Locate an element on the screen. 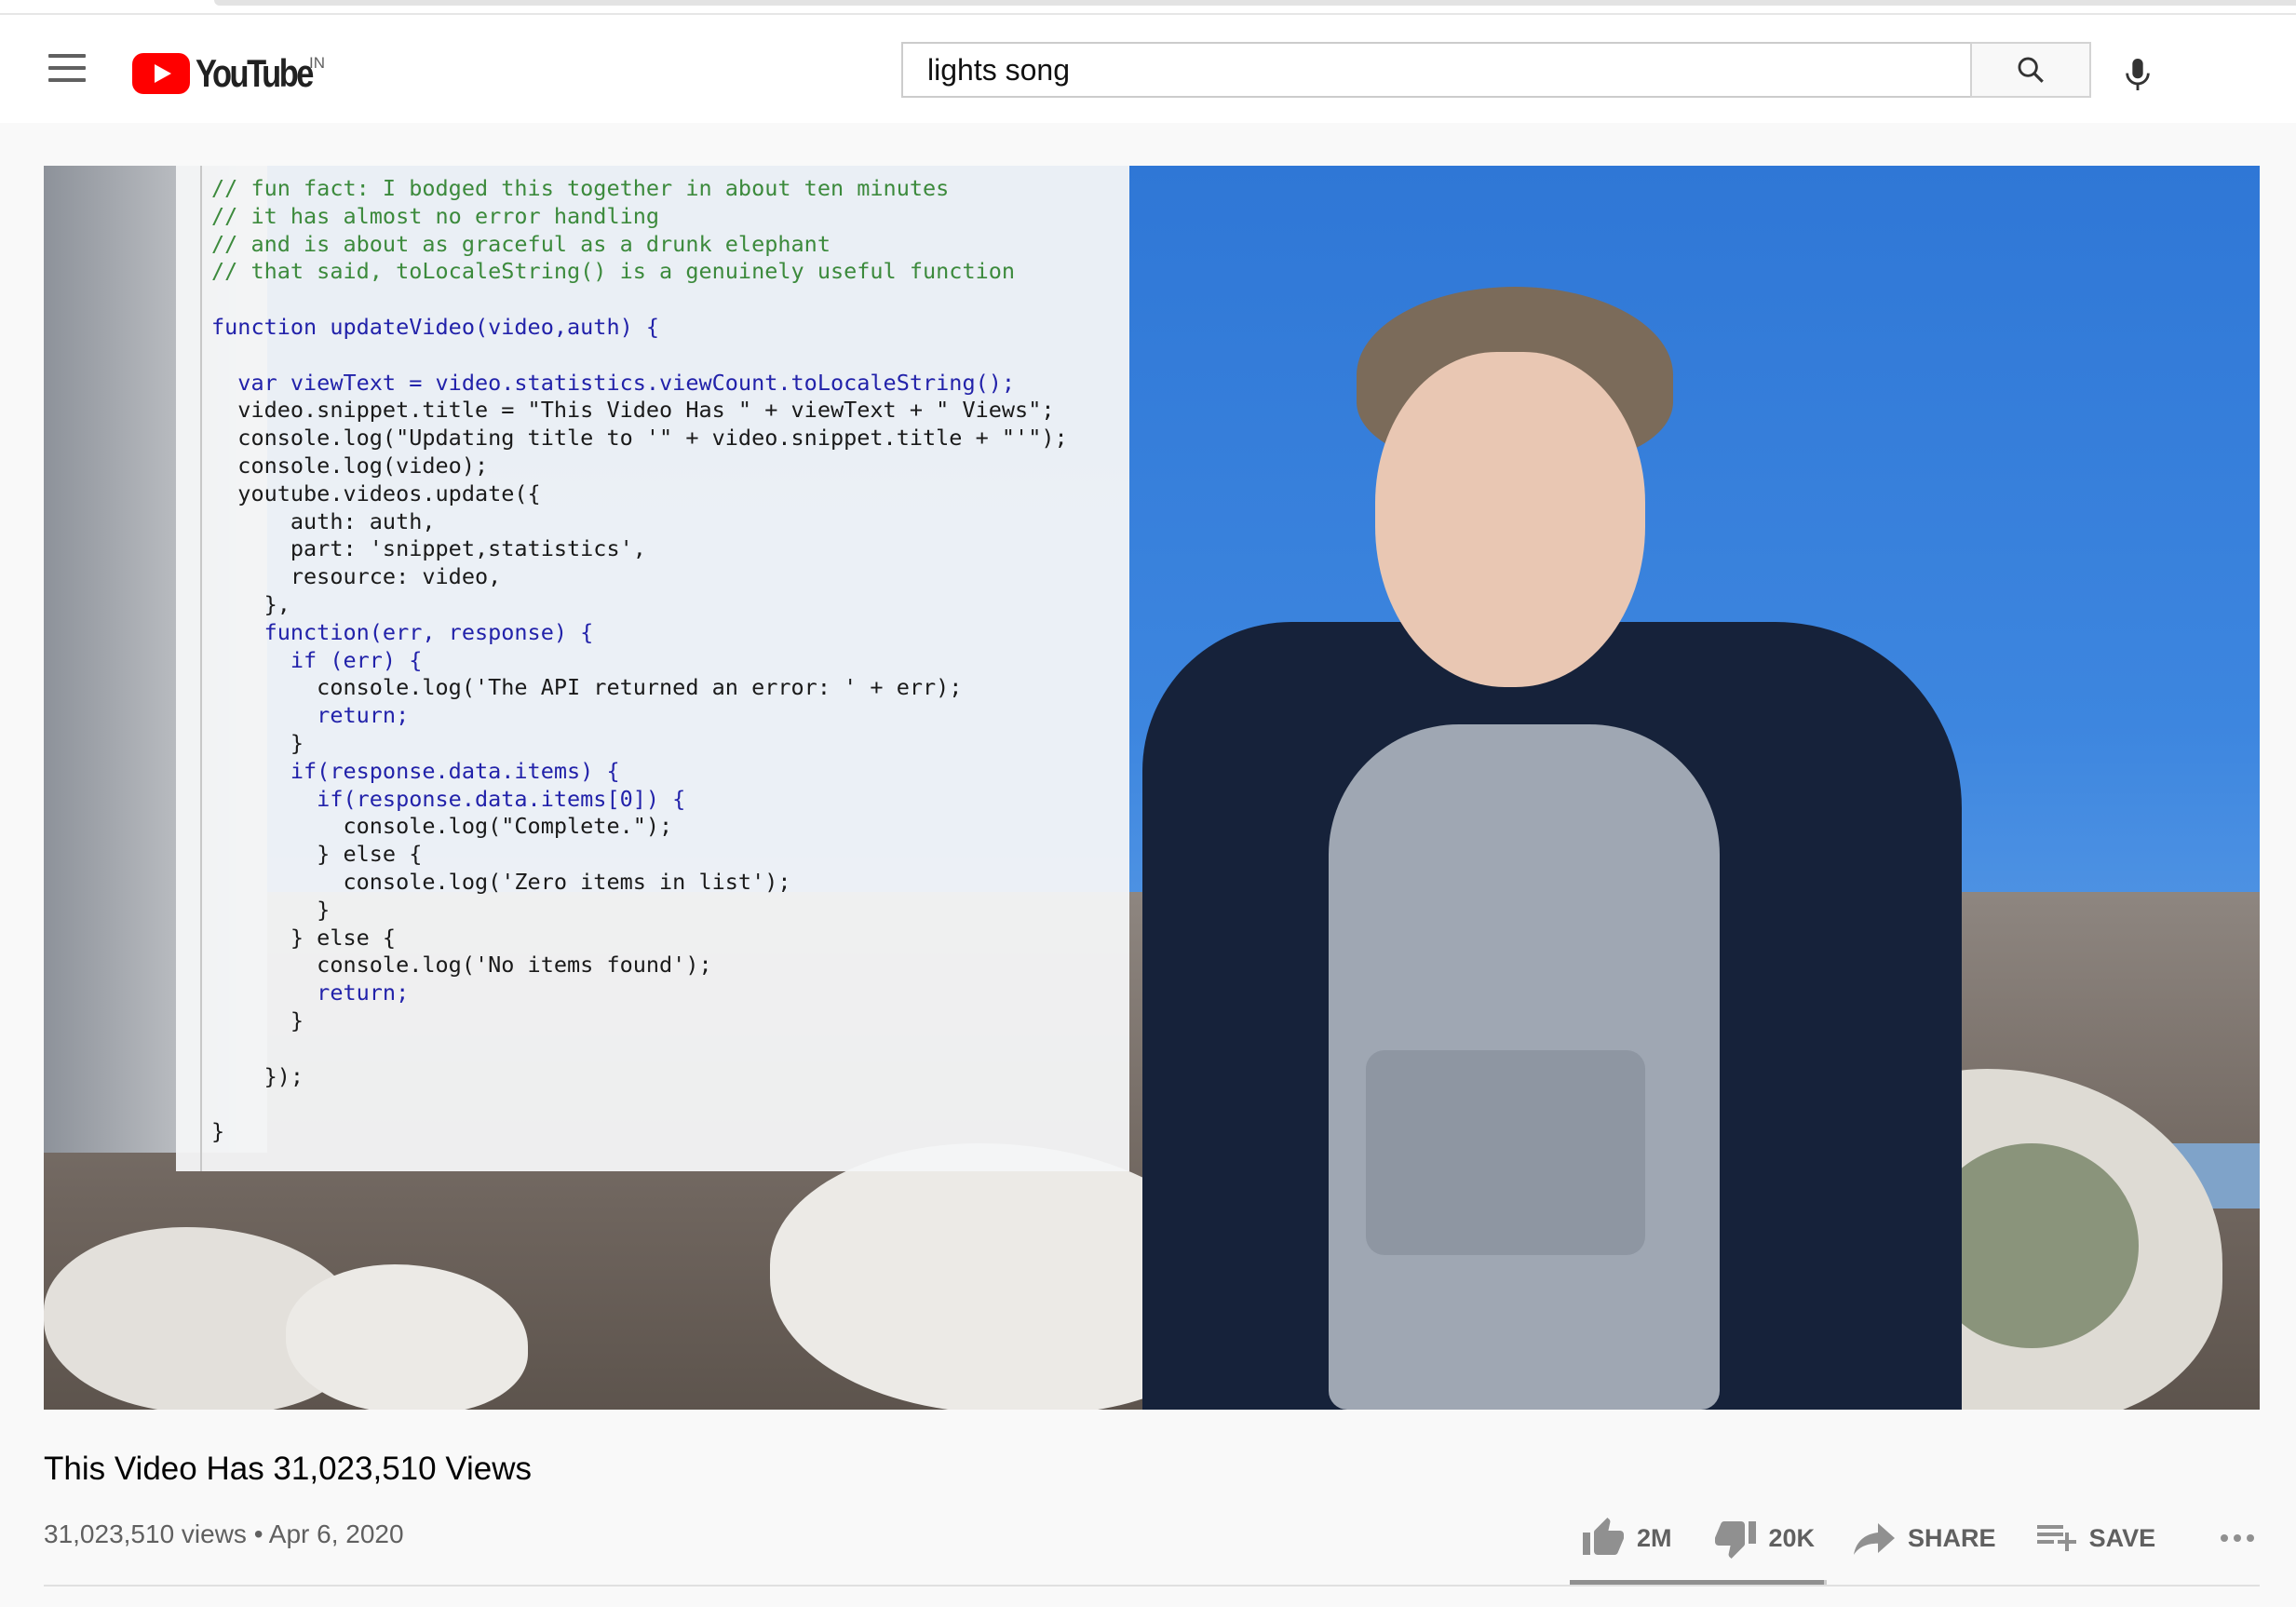  hoodie-pocket is located at coordinates (1506, 1152).